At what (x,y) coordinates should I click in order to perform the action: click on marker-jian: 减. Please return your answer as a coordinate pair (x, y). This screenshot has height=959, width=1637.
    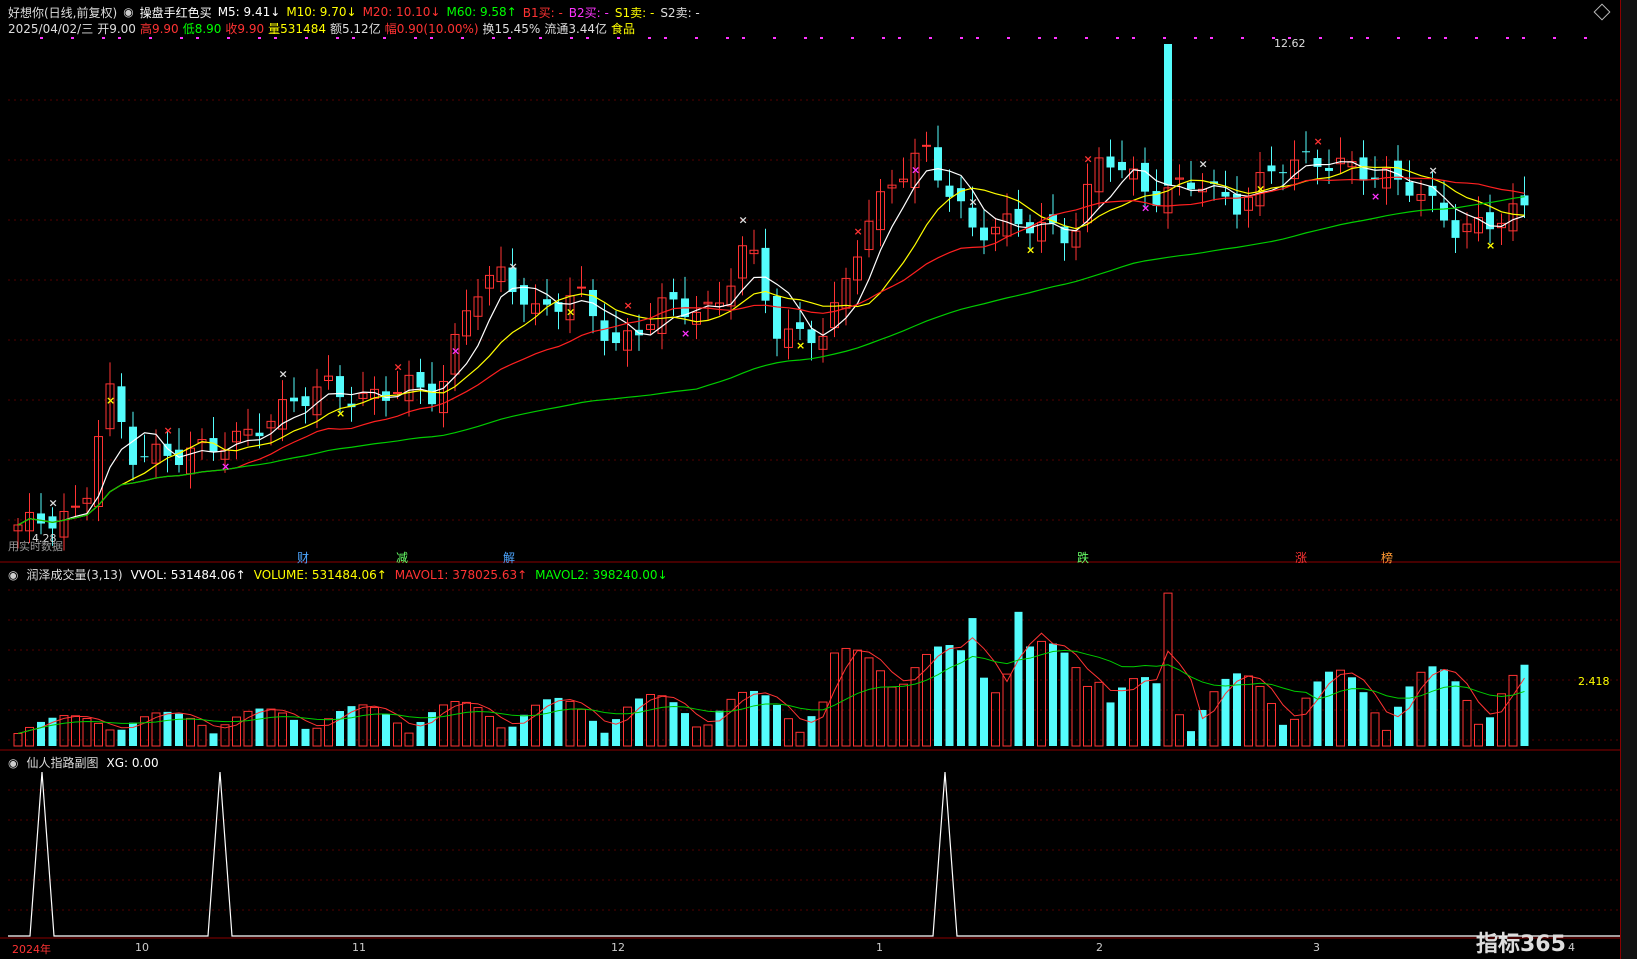
    Looking at the image, I should click on (402, 557).